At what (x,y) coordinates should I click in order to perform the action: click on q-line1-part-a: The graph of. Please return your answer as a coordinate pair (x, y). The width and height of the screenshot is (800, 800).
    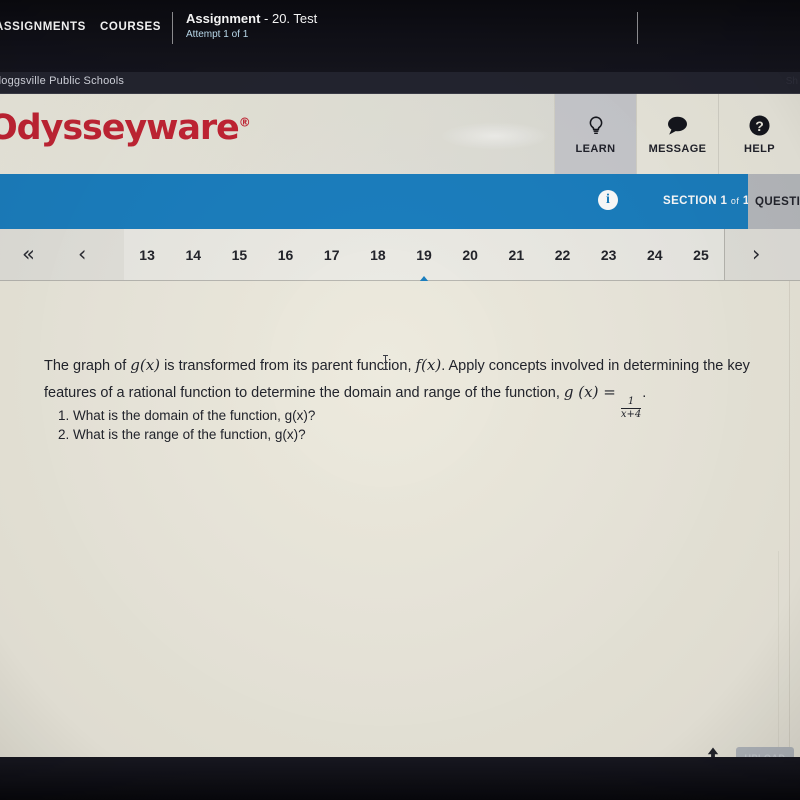
    Looking at the image, I should click on (85, 366).